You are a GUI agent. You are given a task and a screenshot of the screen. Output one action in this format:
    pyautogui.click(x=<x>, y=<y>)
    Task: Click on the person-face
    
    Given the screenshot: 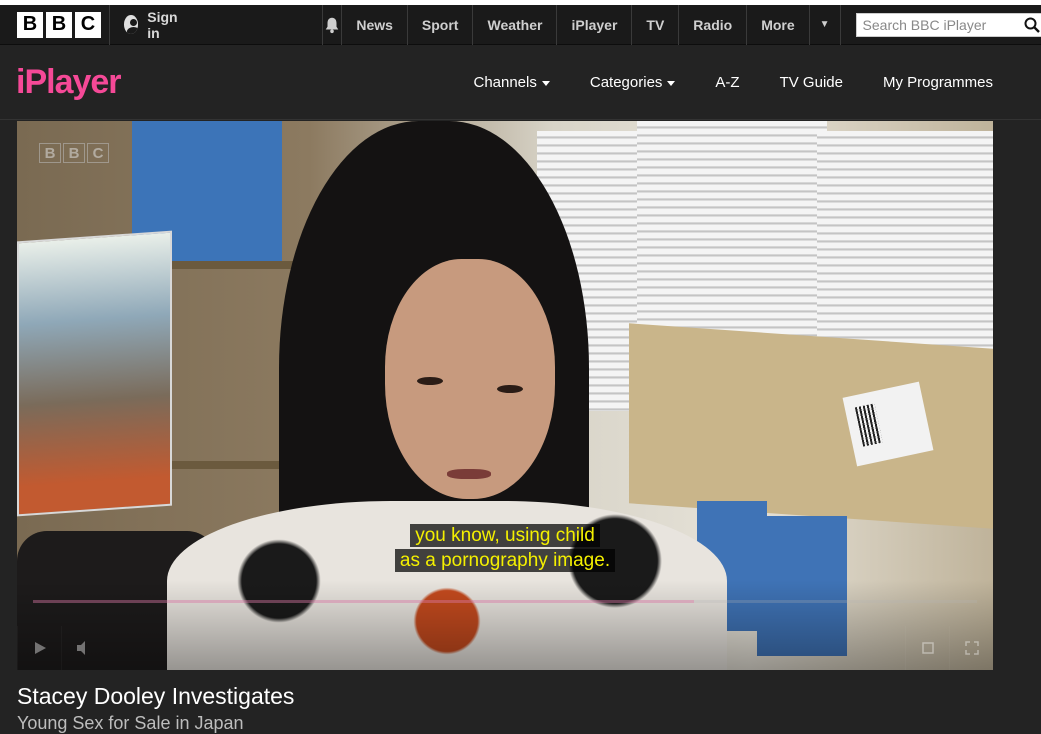 What is the action you would take?
    pyautogui.click(x=470, y=379)
    